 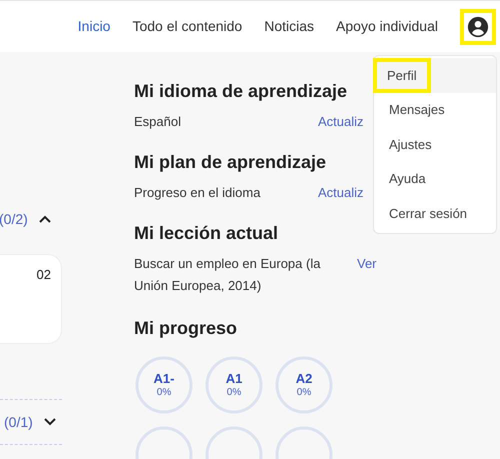 I want to click on section-text: Progreso en el idioma, so click(x=198, y=193).